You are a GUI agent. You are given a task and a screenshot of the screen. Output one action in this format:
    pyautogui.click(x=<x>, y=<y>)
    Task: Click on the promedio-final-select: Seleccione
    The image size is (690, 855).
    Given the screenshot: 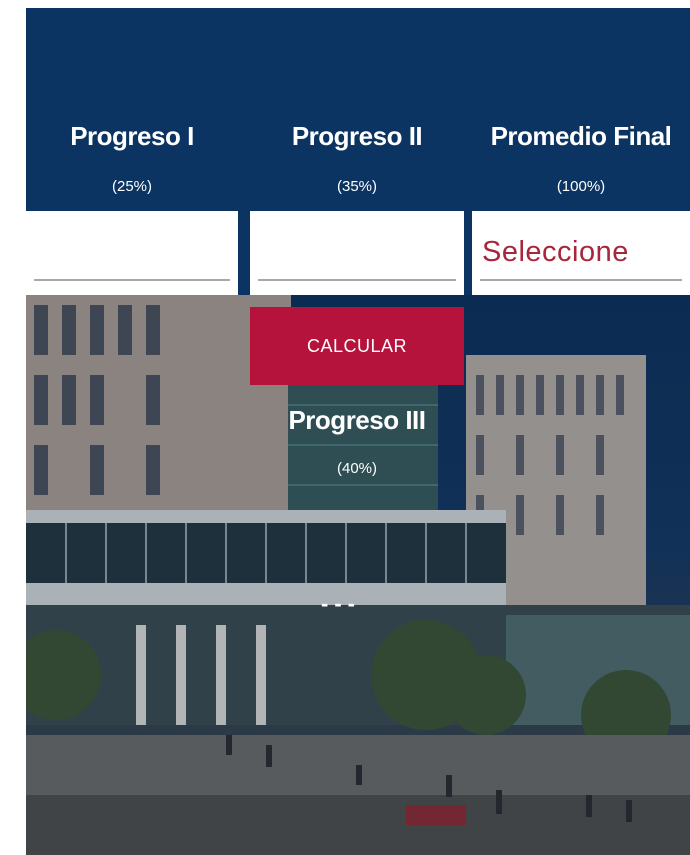 What is the action you would take?
    pyautogui.click(x=581, y=253)
    